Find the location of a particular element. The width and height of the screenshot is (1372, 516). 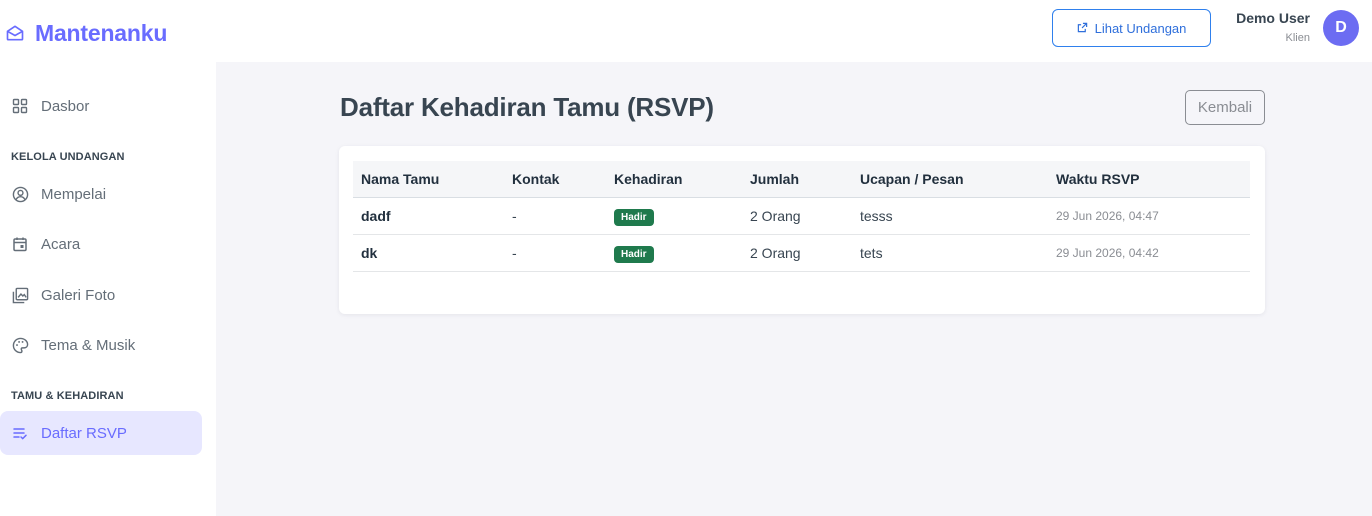

sidebar-item-galeri-foto: Galeri Foto is located at coordinates (101, 295).